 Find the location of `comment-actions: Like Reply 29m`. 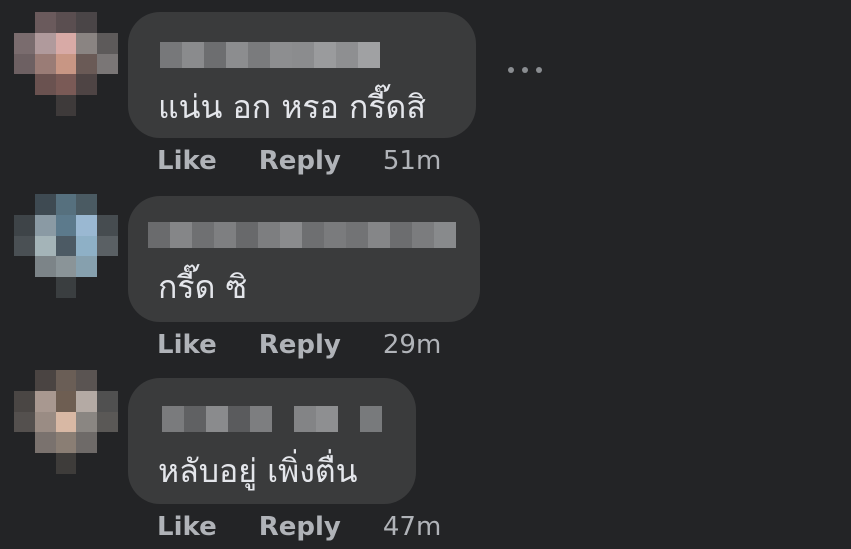

comment-actions: Like Reply 29m is located at coordinates (299, 345).